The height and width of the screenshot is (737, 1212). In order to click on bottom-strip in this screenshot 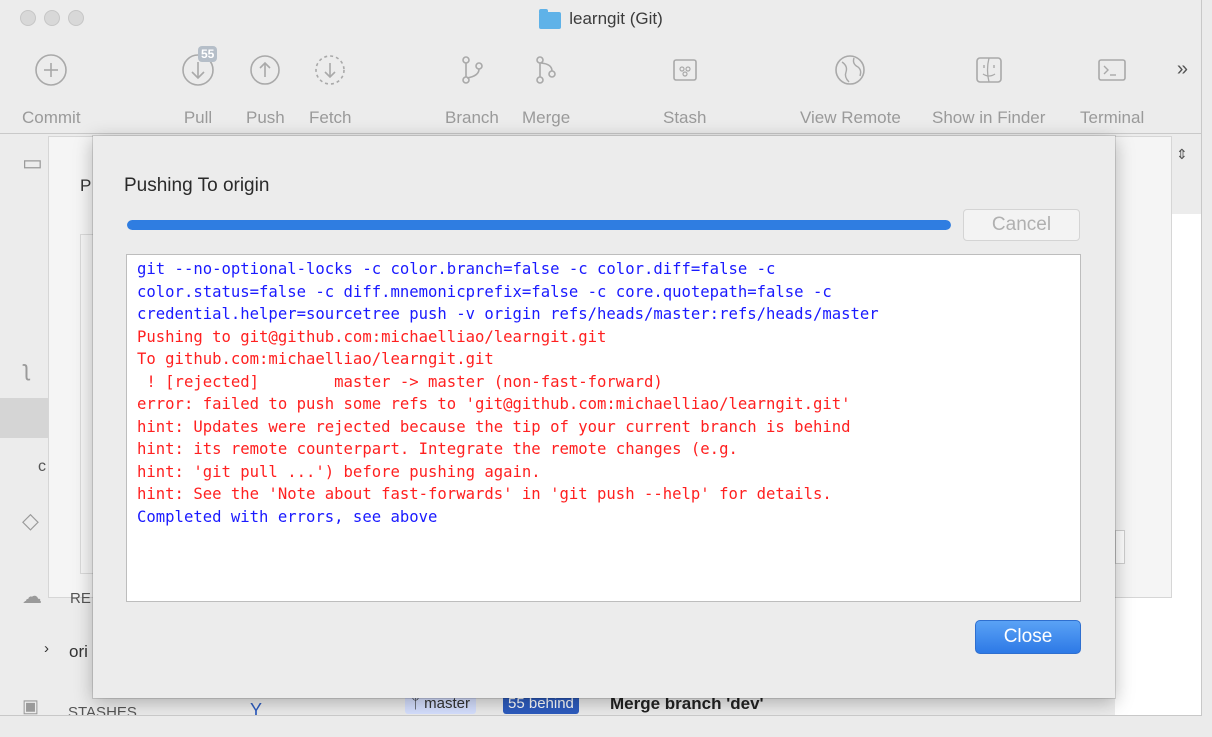, I will do `click(606, 726)`.